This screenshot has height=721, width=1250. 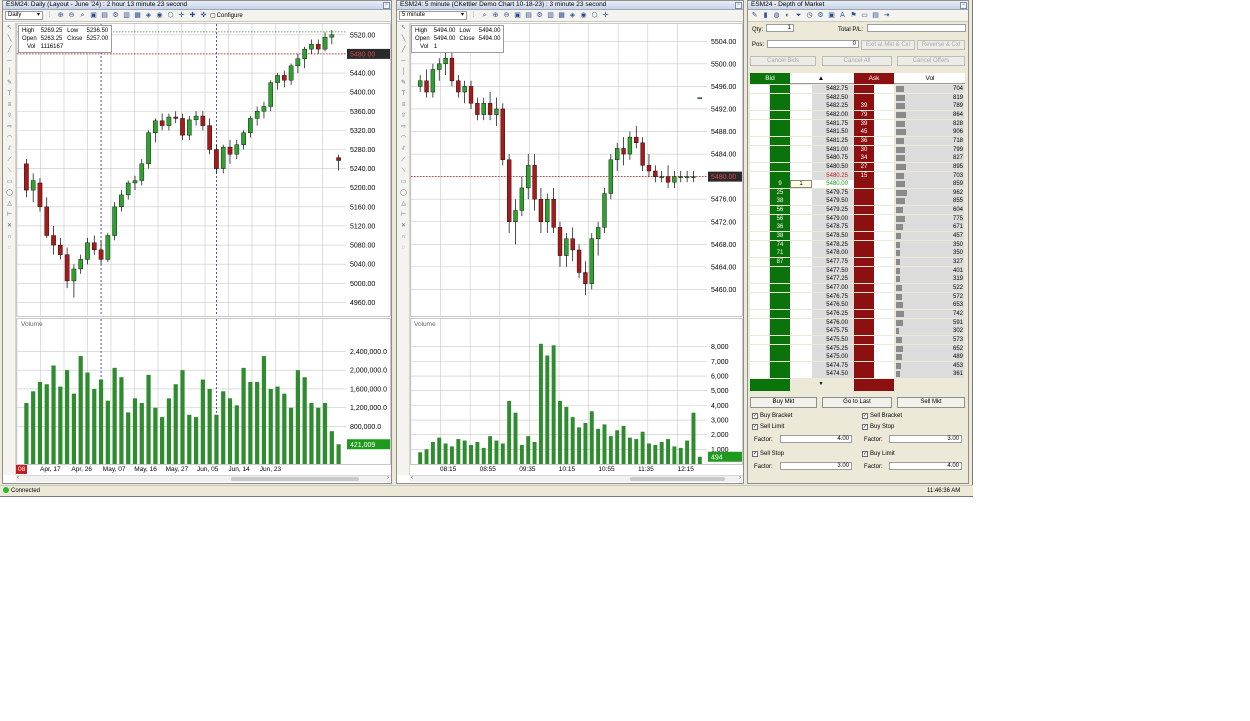 What do you see at coordinates (780, 192) in the screenshot?
I see `bid-size-cell: 25` at bounding box center [780, 192].